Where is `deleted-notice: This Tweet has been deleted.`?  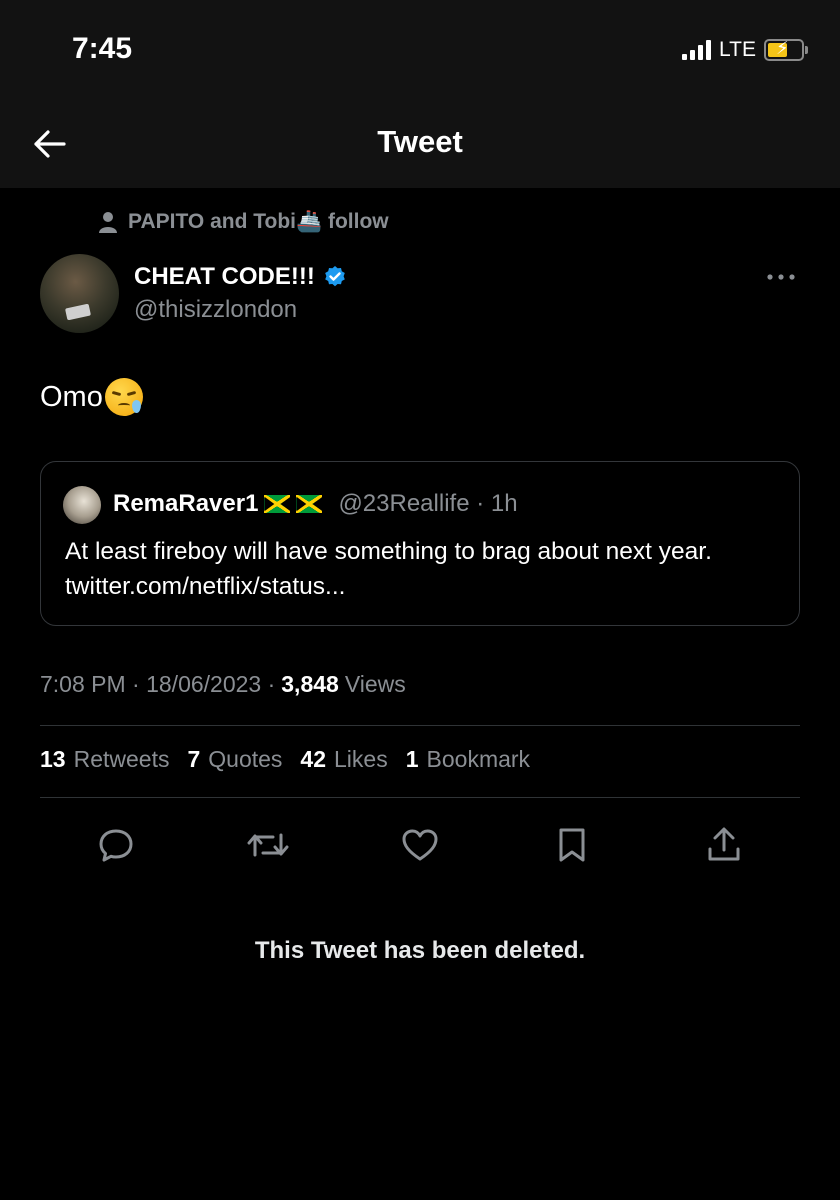
deleted-notice: This Tweet has been deleted. is located at coordinates (420, 950).